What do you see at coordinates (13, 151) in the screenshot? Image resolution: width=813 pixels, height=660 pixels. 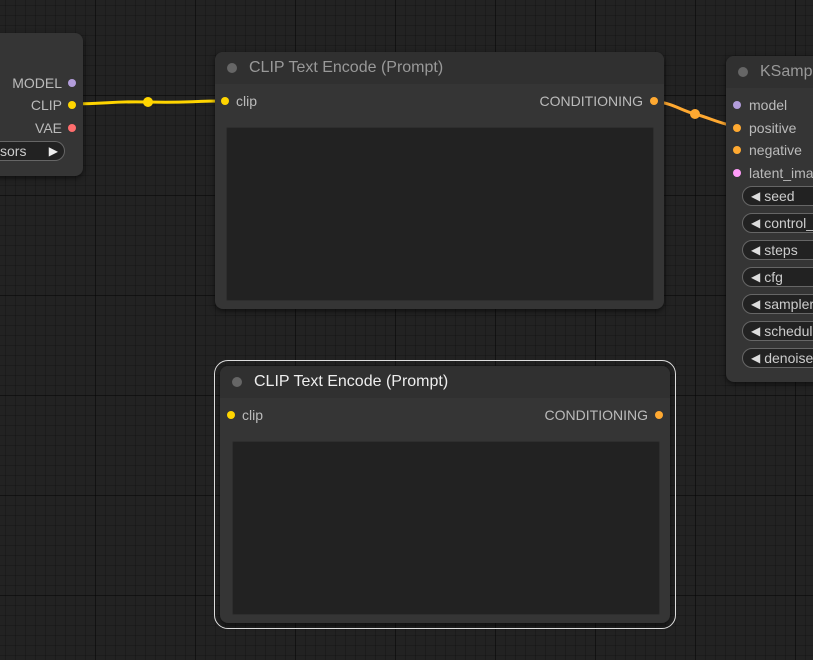 I see `ckpt-name-value: sors` at bounding box center [13, 151].